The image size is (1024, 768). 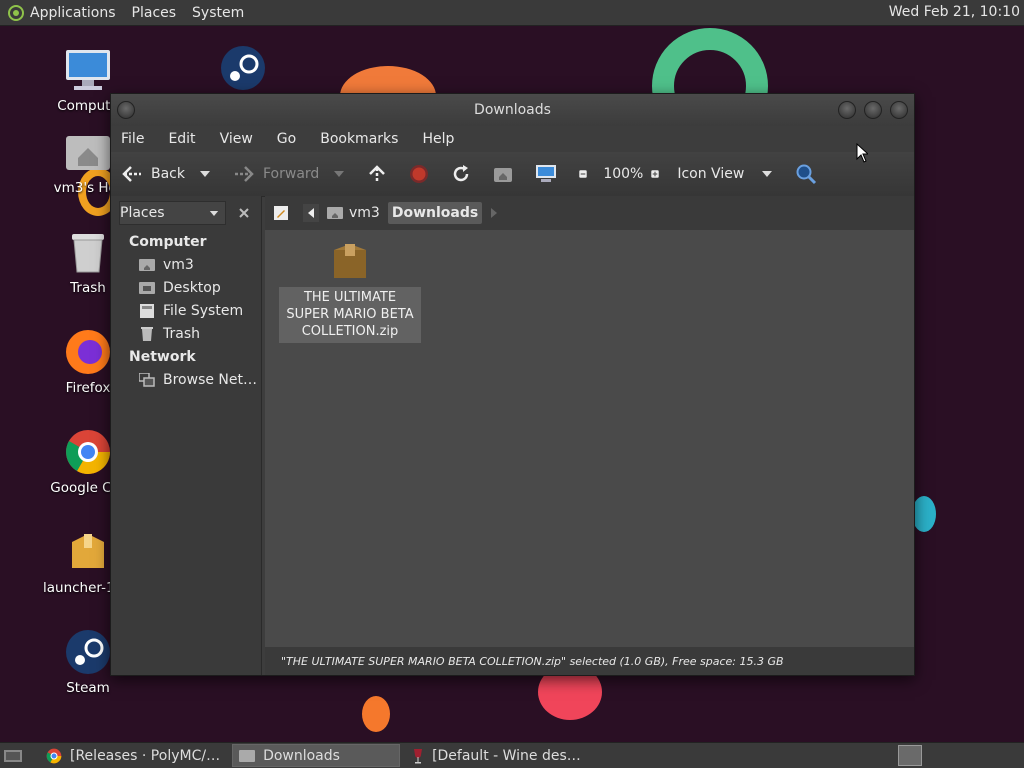 What do you see at coordinates (899, 110) in the screenshot?
I see `close-button` at bounding box center [899, 110].